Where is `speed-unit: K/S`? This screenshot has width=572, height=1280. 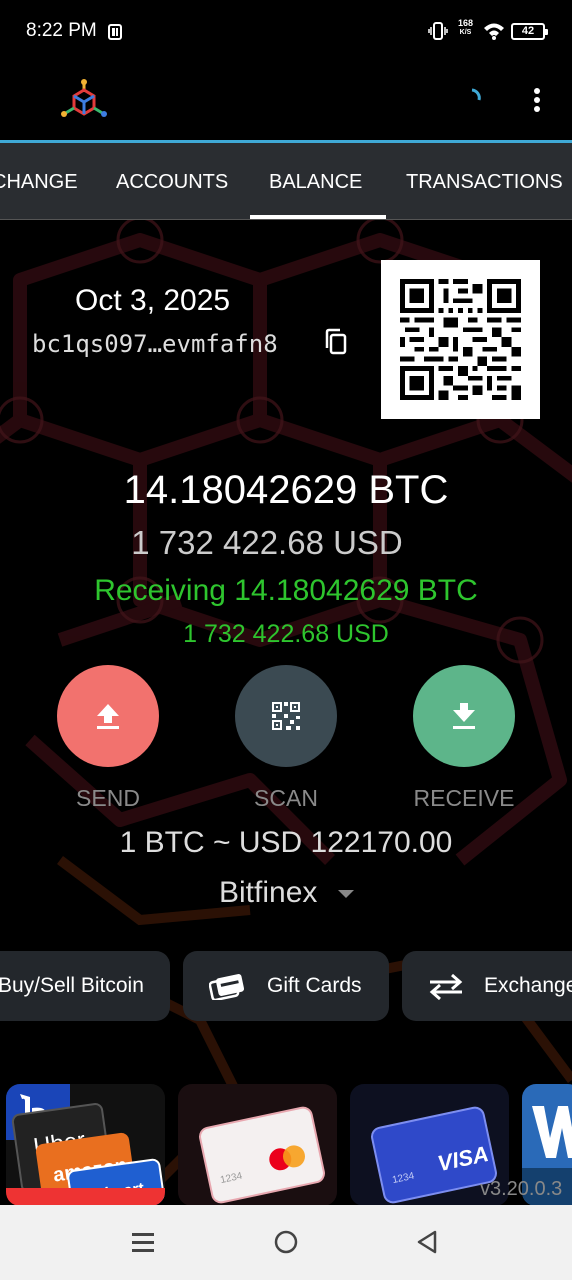 speed-unit: K/S is located at coordinates (465, 32).